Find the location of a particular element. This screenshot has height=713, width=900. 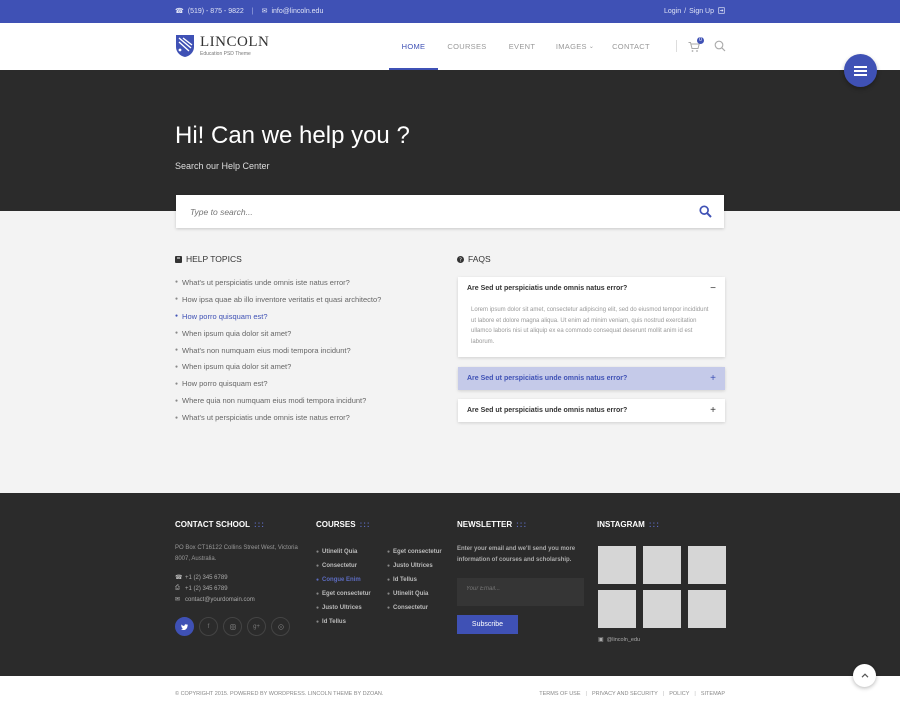

cart-button: 0 is located at coordinates (696, 44).